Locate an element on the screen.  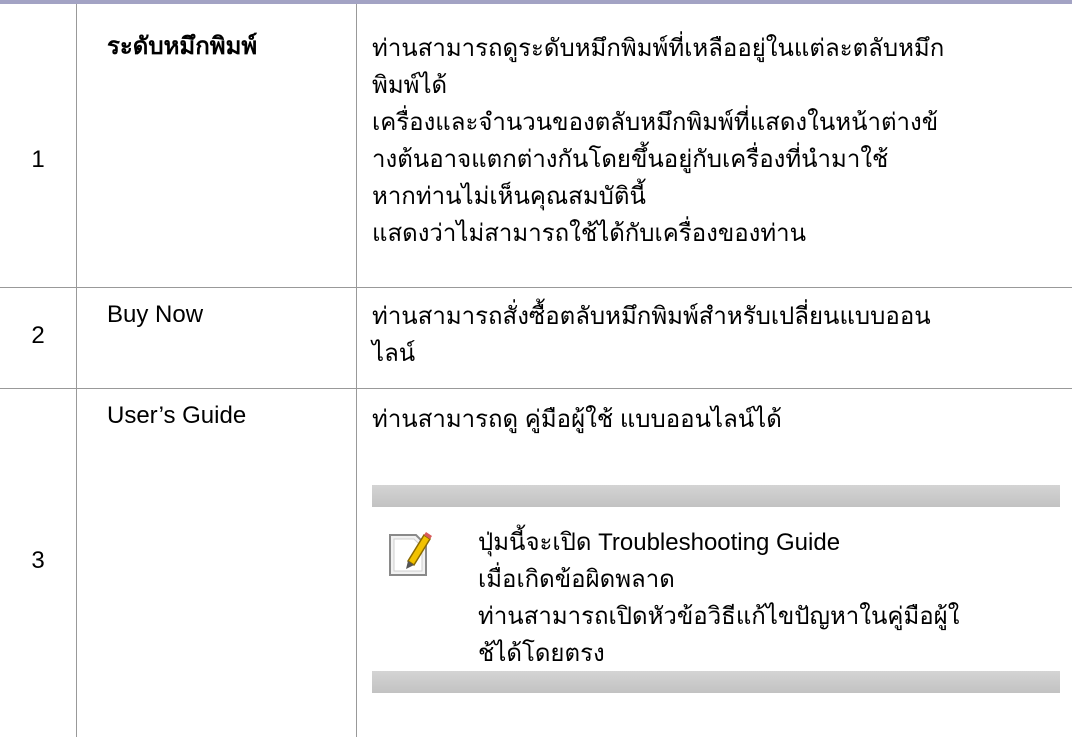
note-bottom-band is located at coordinates (716, 682).